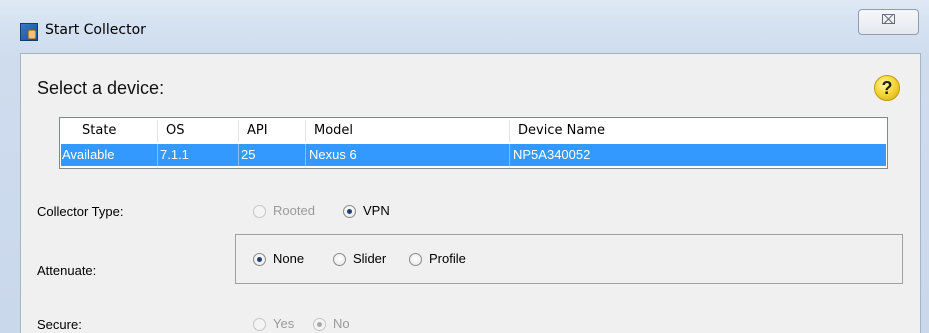 This screenshot has height=333, width=929. I want to click on slider-radio-label: Slider, so click(369, 258).